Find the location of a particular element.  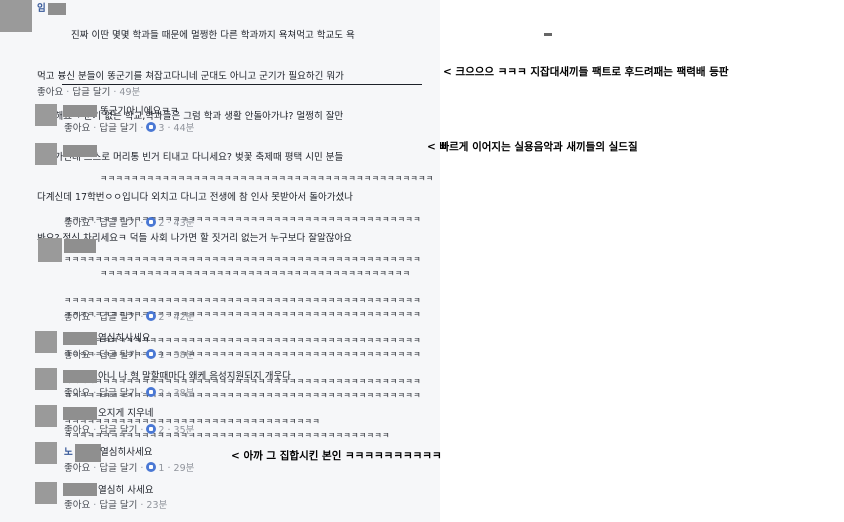

comment-actions: 좋아요 · 답글 달기 · 49분 is located at coordinates (88, 93).